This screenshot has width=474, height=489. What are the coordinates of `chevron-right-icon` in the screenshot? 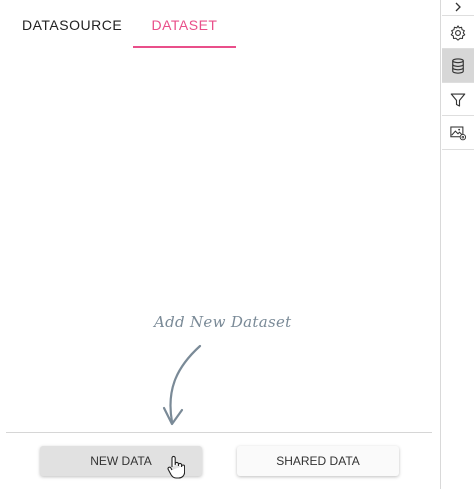 It's located at (458, 7).